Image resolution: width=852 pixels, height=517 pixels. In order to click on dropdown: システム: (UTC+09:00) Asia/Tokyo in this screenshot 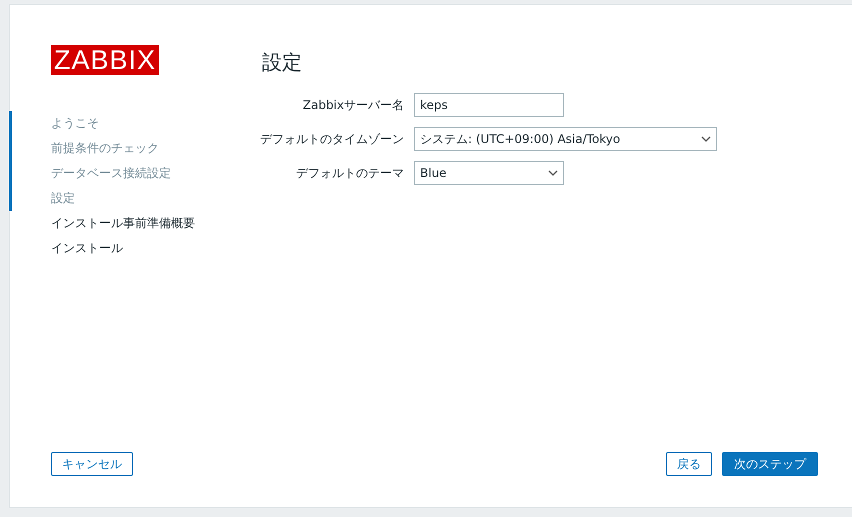, I will do `click(565, 139)`.